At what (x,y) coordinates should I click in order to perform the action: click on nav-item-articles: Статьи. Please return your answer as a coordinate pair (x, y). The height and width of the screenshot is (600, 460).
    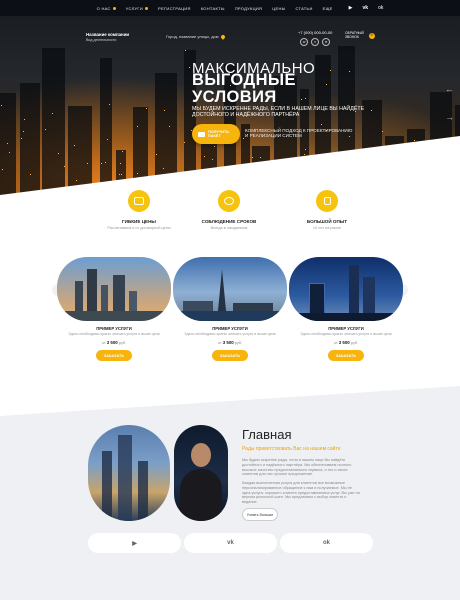
    Looking at the image, I should click on (303, 8).